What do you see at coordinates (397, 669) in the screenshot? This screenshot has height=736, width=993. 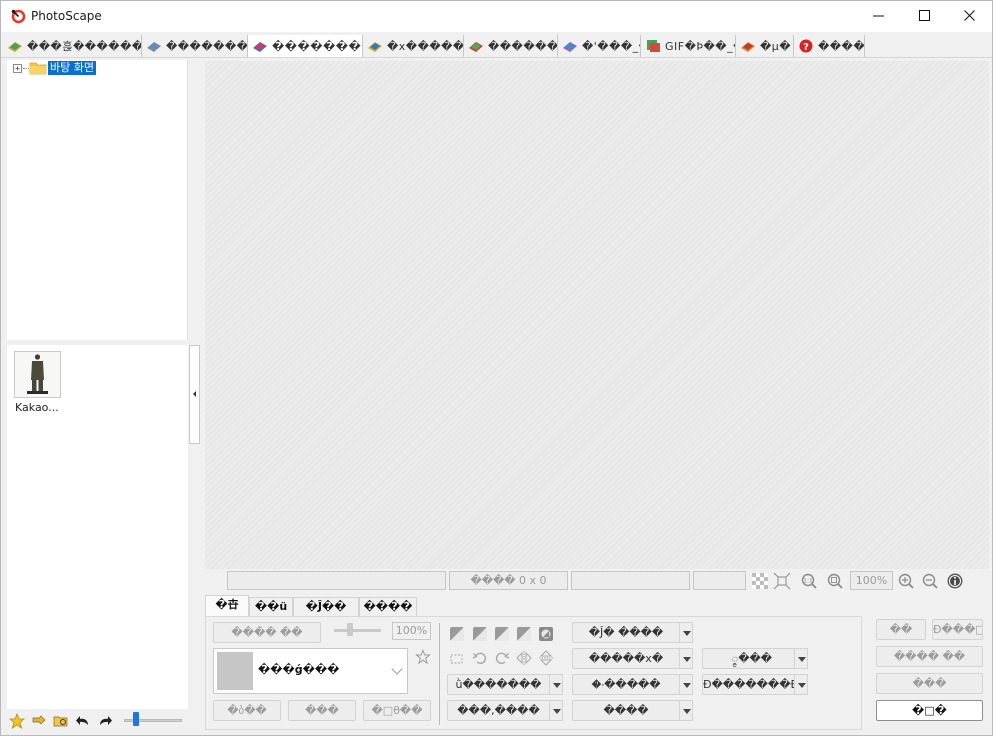 I see `chevron-down-icon` at bounding box center [397, 669].